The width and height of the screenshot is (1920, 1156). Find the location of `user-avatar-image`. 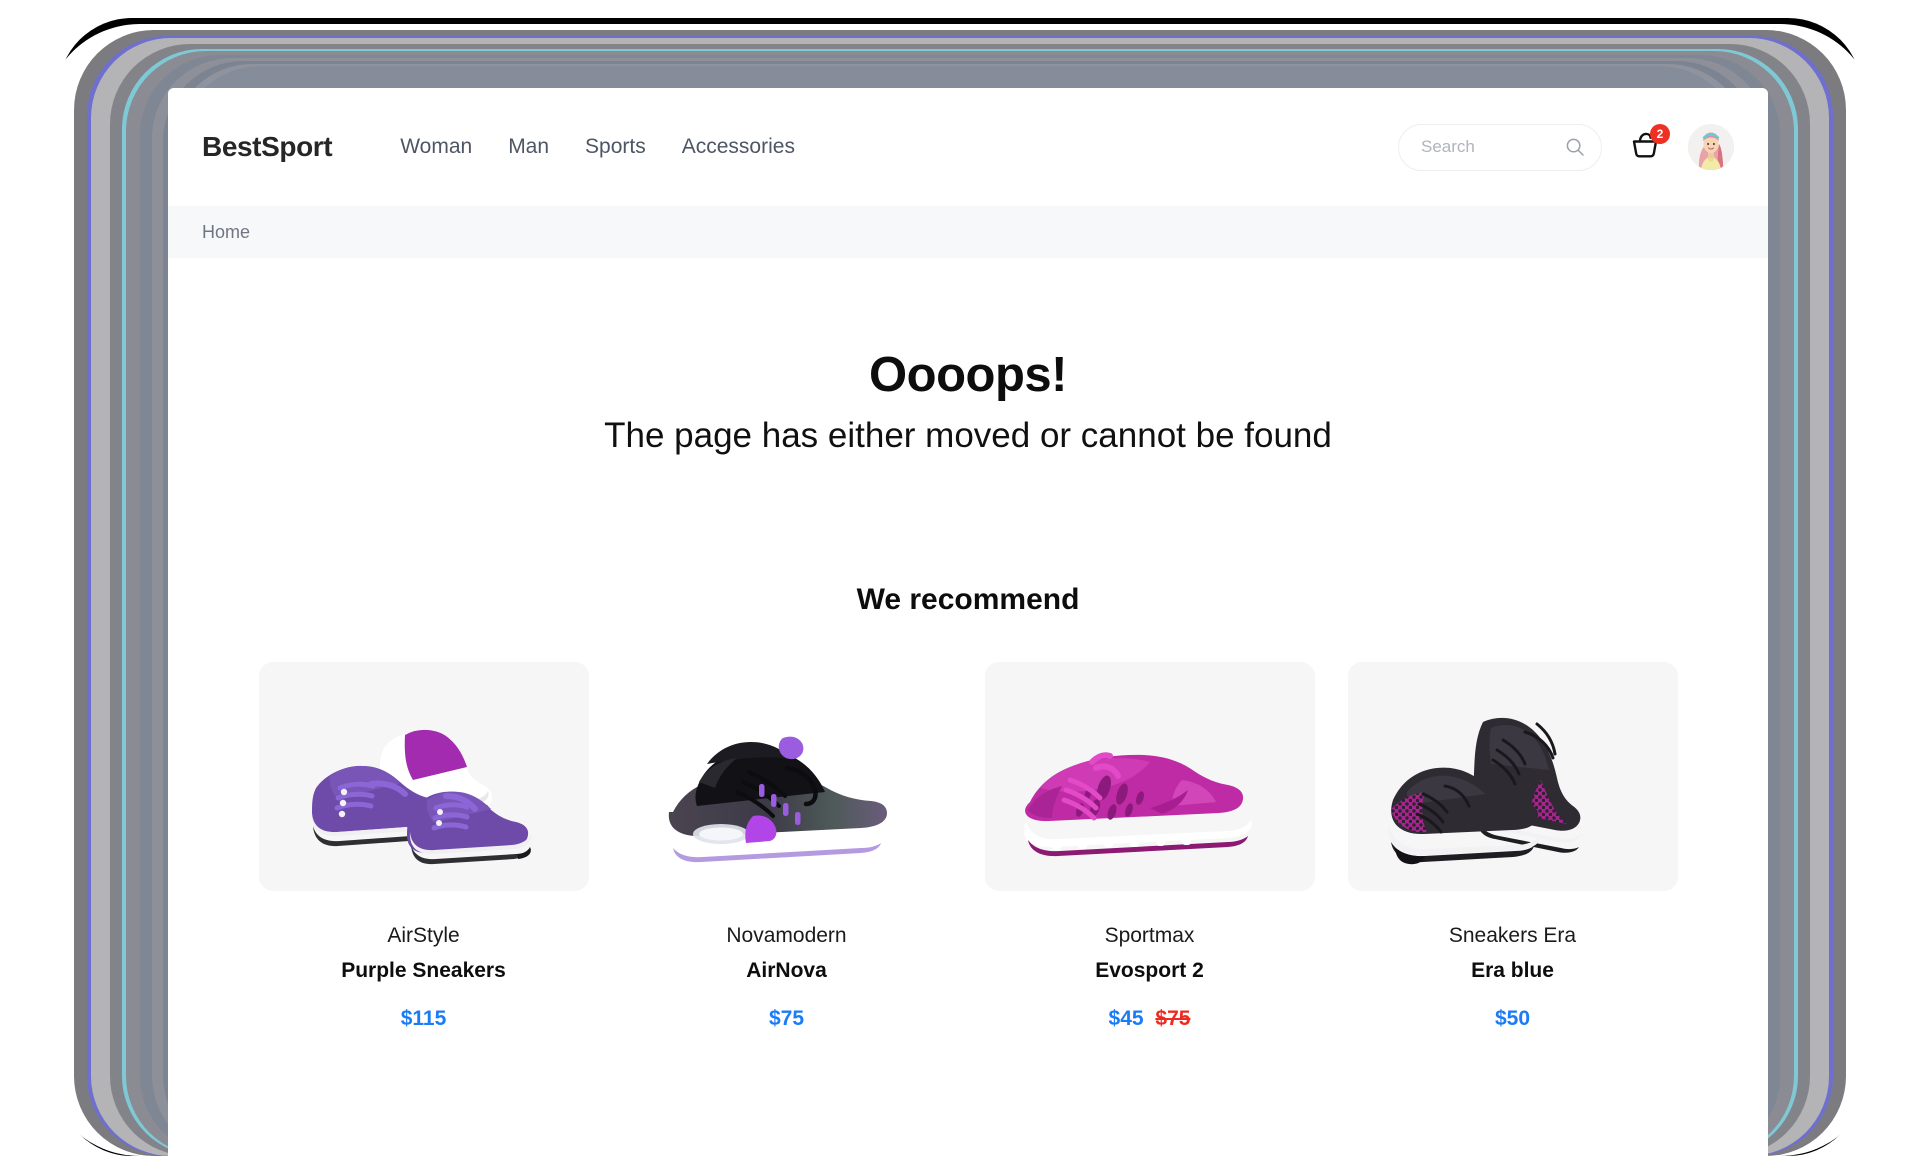

user-avatar-image is located at coordinates (1711, 147).